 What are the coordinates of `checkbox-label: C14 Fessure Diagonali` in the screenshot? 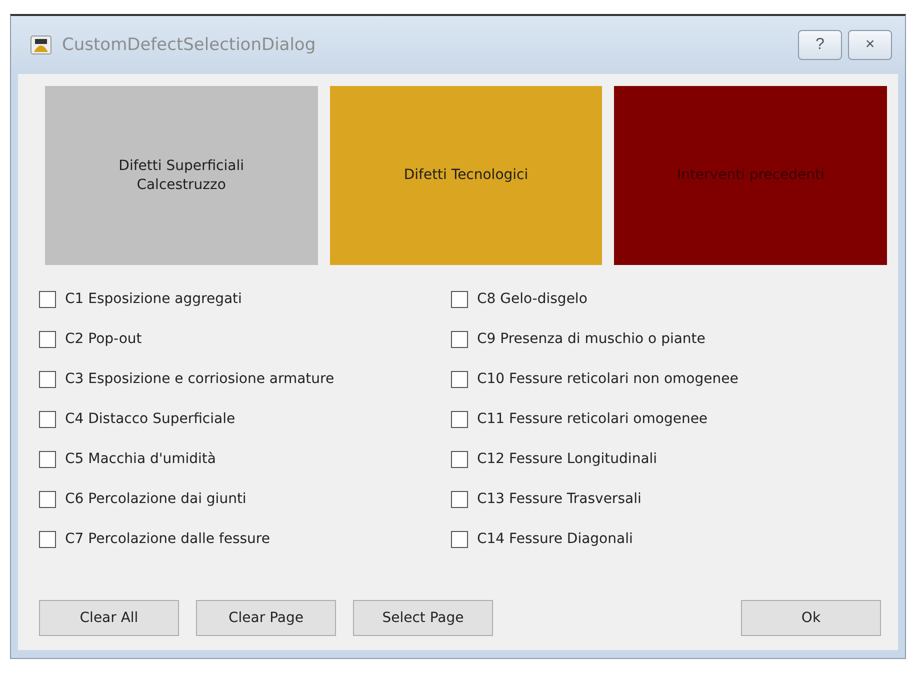 It's located at (555, 539).